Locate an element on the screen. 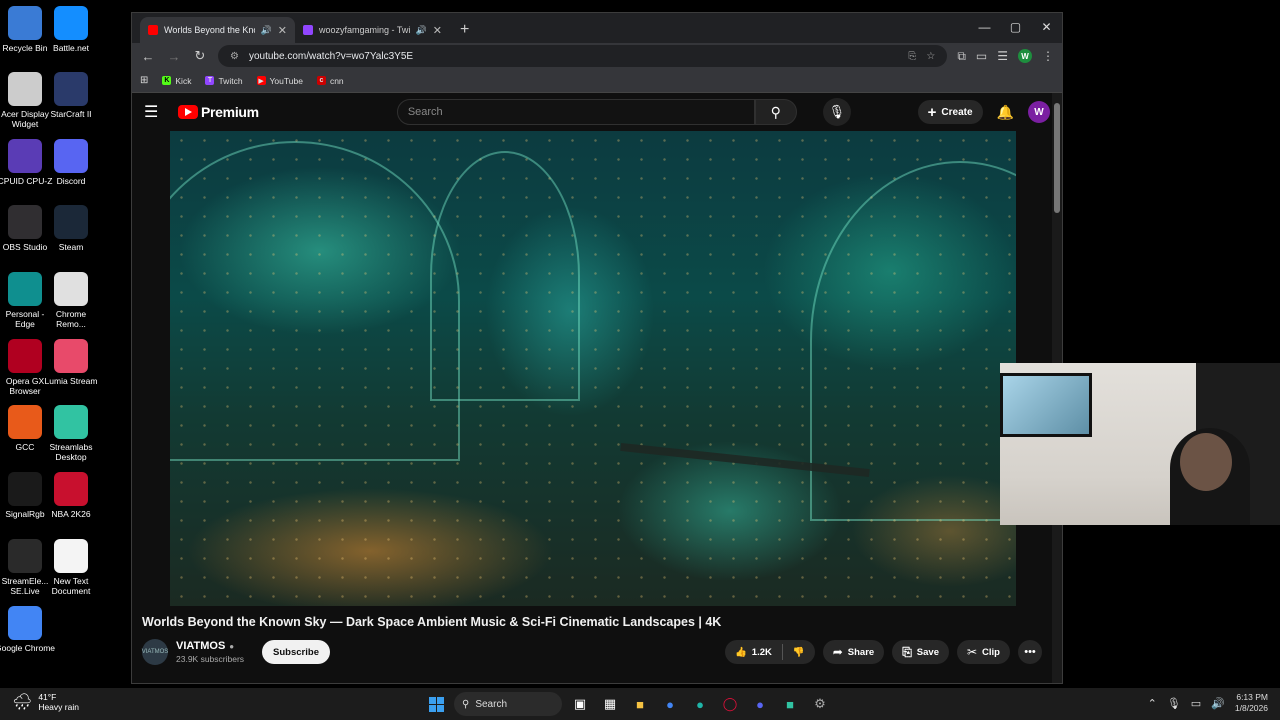  scissors-icon: ✂ is located at coordinates (972, 652).